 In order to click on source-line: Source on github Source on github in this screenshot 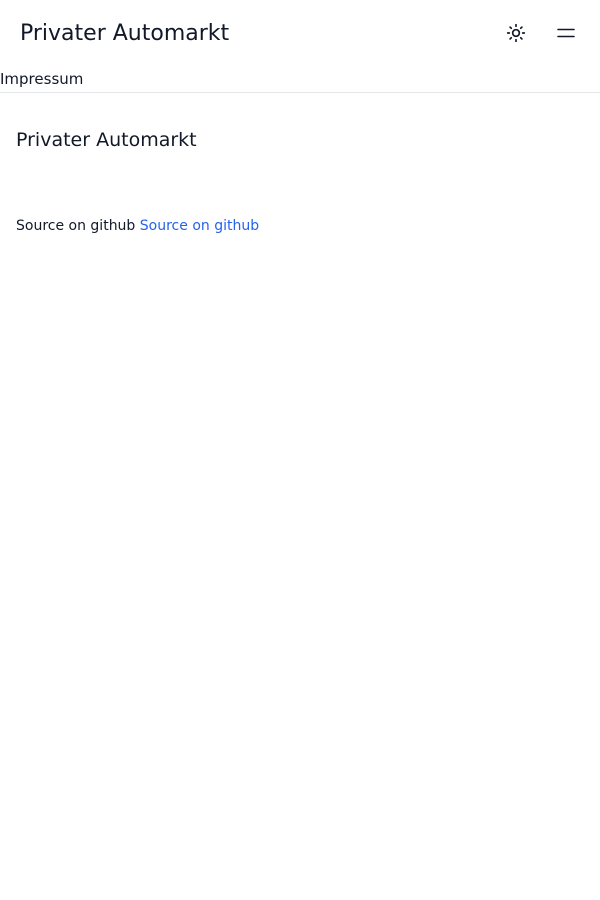, I will do `click(300, 226)`.